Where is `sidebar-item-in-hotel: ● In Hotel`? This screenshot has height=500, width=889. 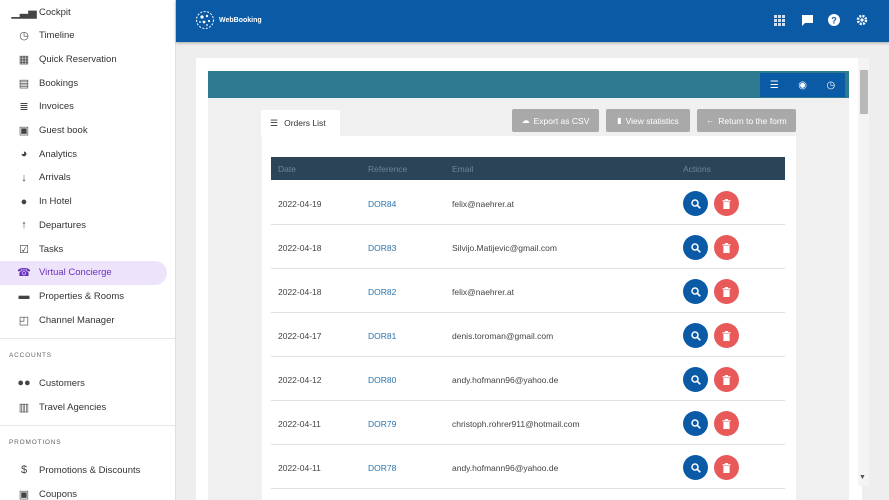
sidebar-item-in-hotel: ● In Hotel is located at coordinates (83, 202).